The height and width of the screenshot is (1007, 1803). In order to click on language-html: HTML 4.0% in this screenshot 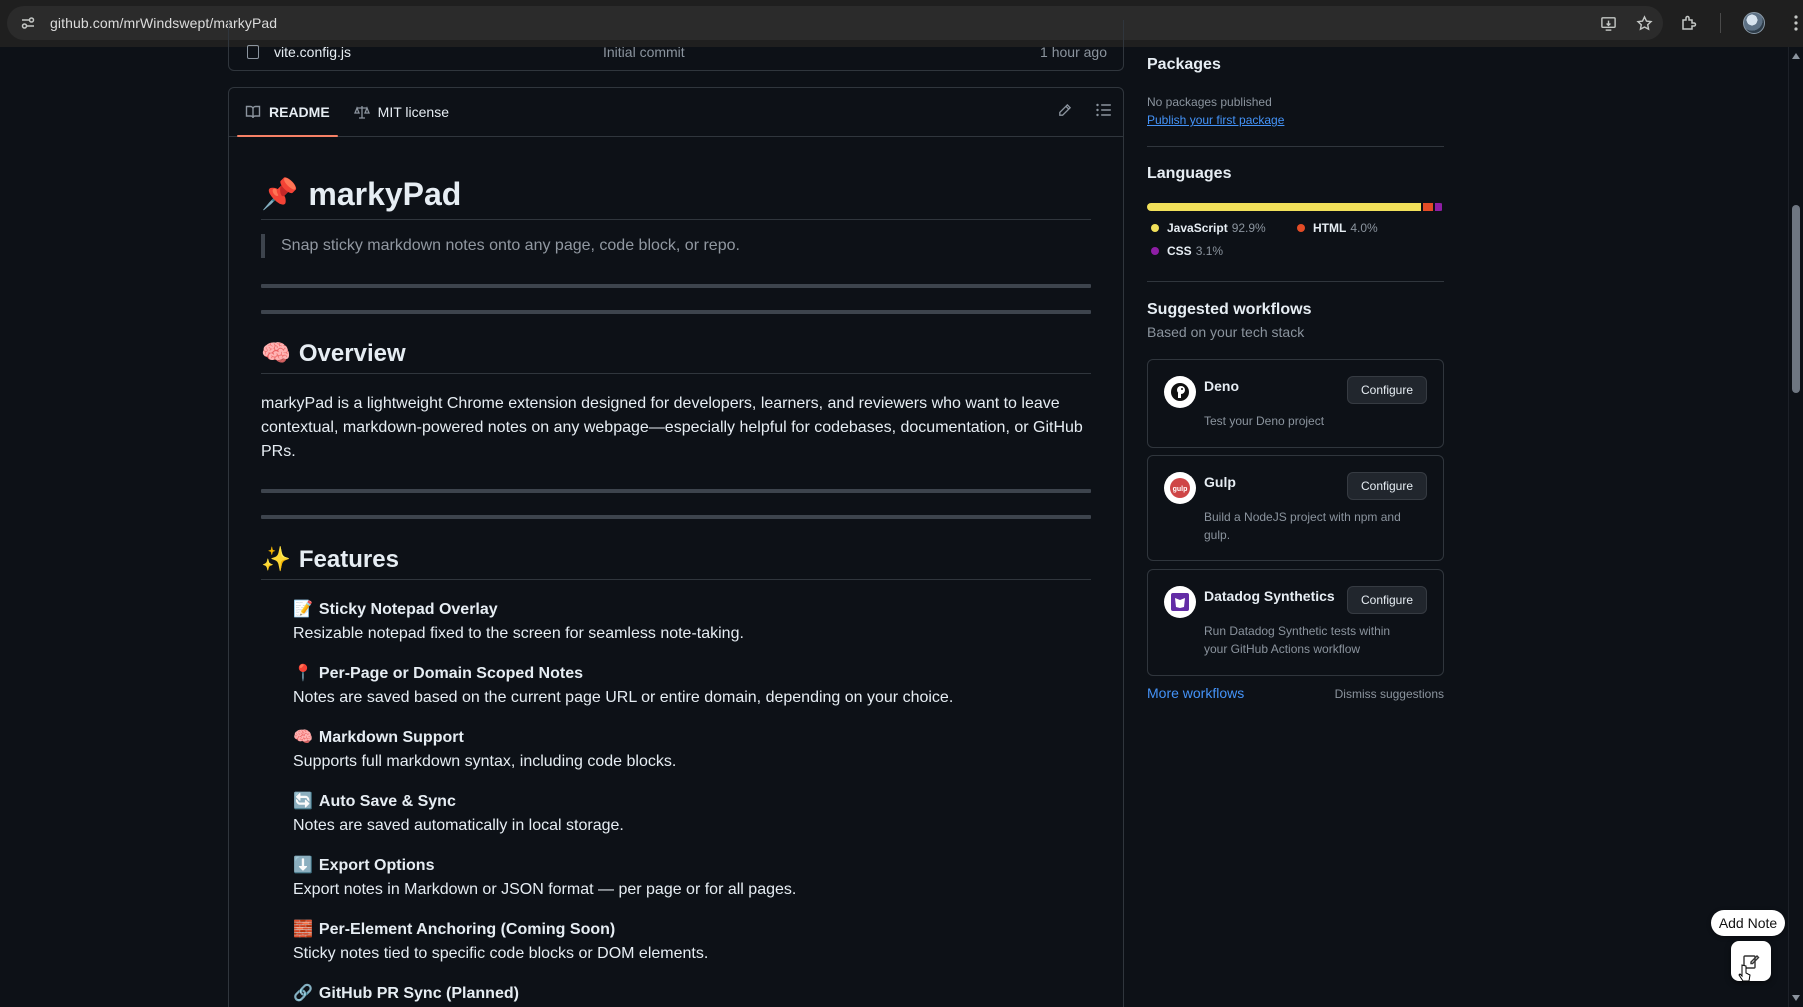, I will do `click(1337, 228)`.